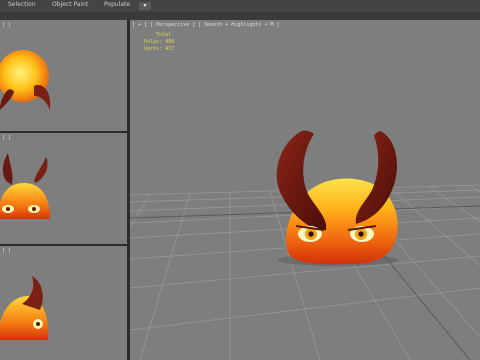 This screenshot has height=360, width=480. What do you see at coordinates (25, 80) in the screenshot?
I see `slime-top-view` at bounding box center [25, 80].